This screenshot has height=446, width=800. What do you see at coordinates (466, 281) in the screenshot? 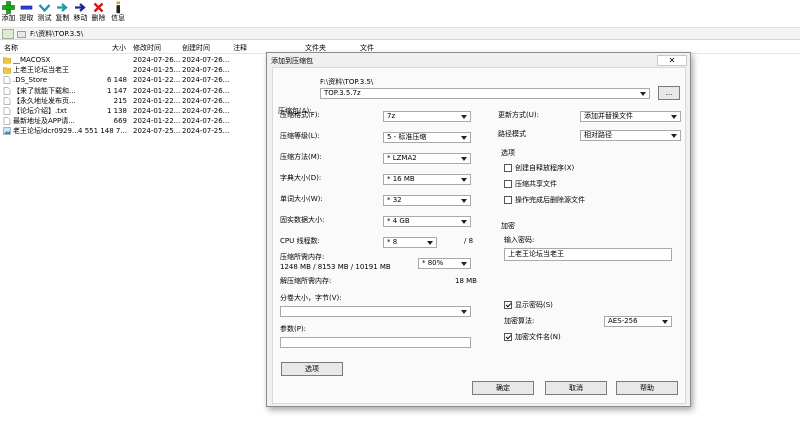
I see `decomp-value: 18 MB` at bounding box center [466, 281].